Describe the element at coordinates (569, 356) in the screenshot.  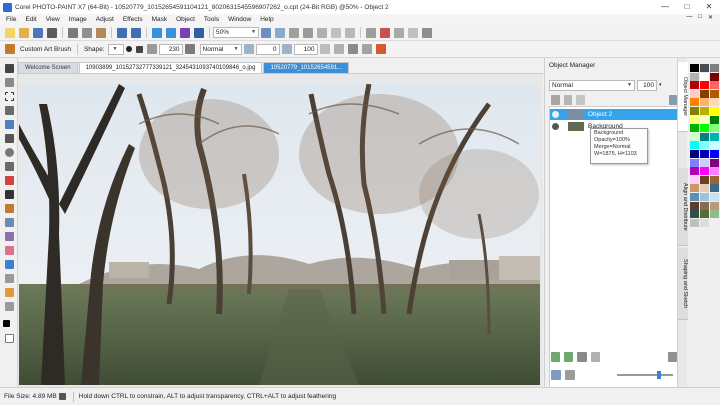
I see `new-lens-icon` at that location.